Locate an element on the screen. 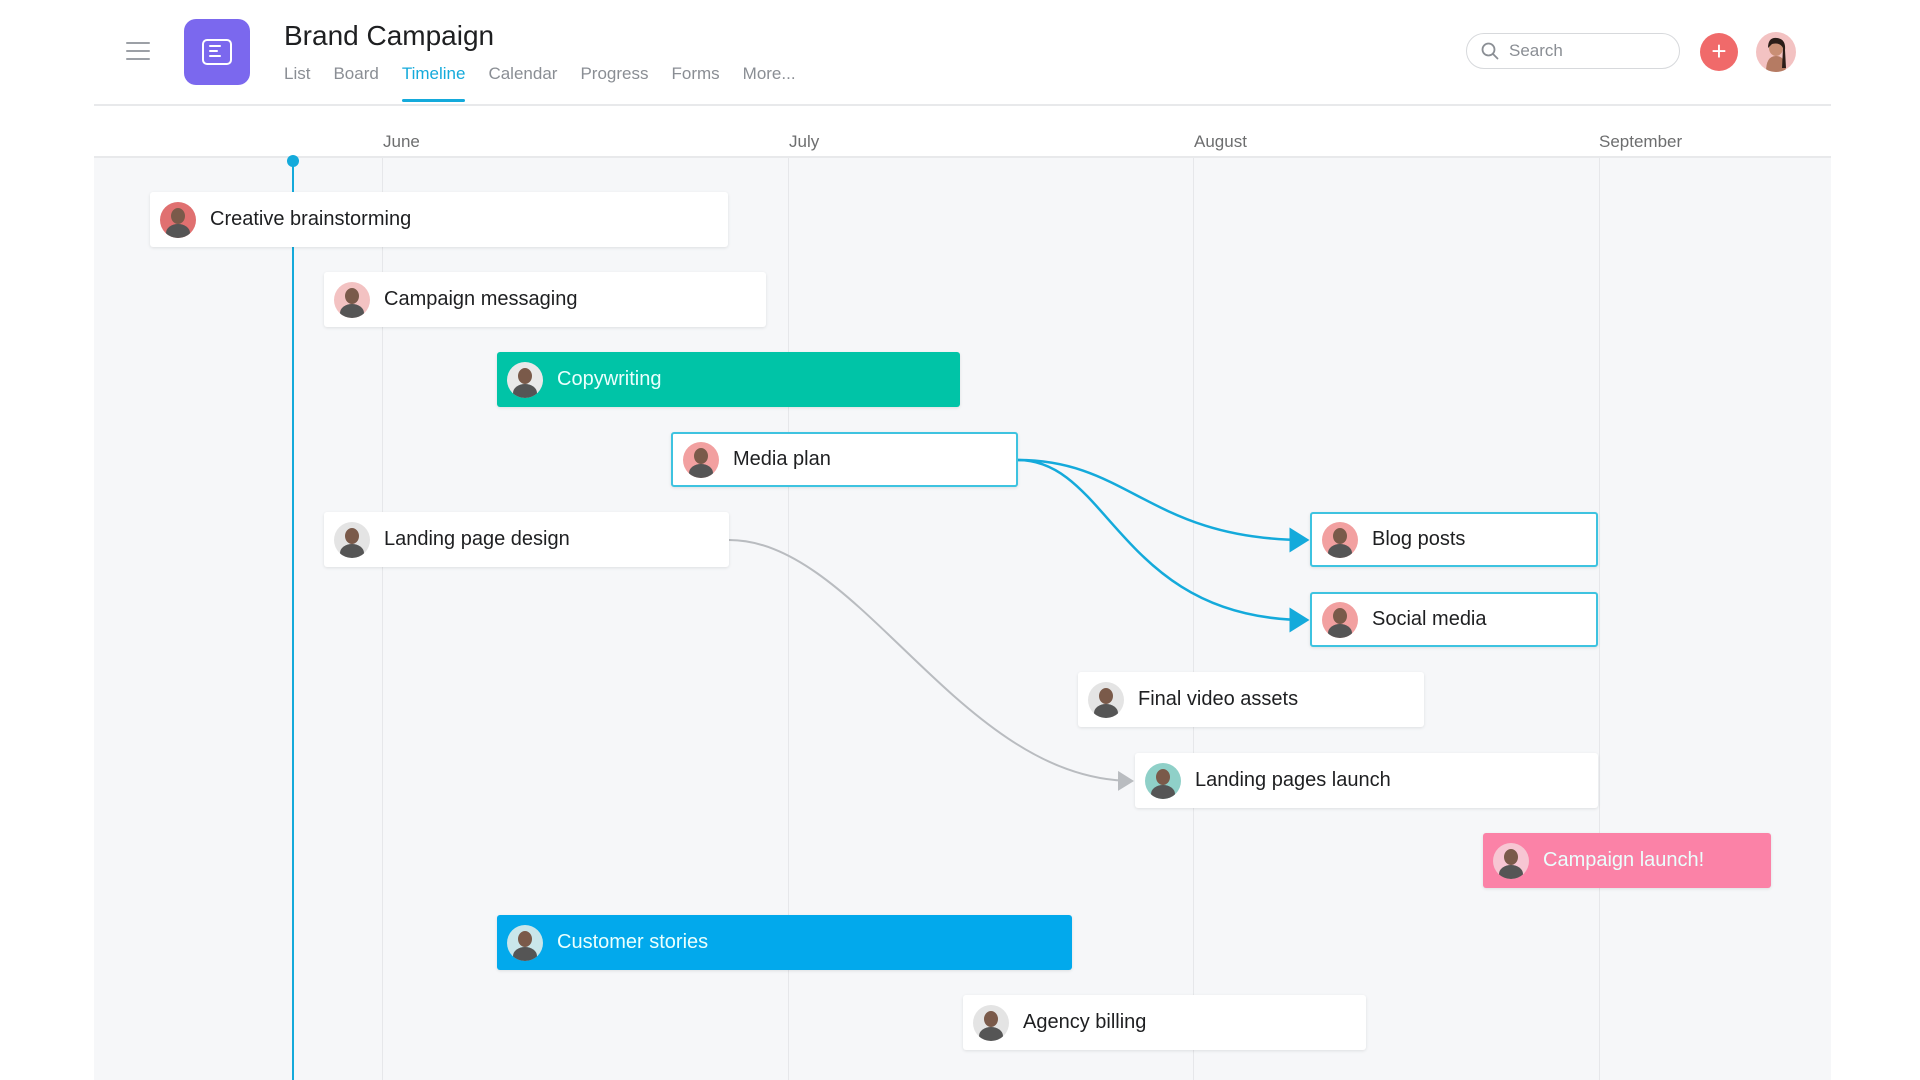 This screenshot has width=1920, height=1080. tab-list: List is located at coordinates (297, 83).